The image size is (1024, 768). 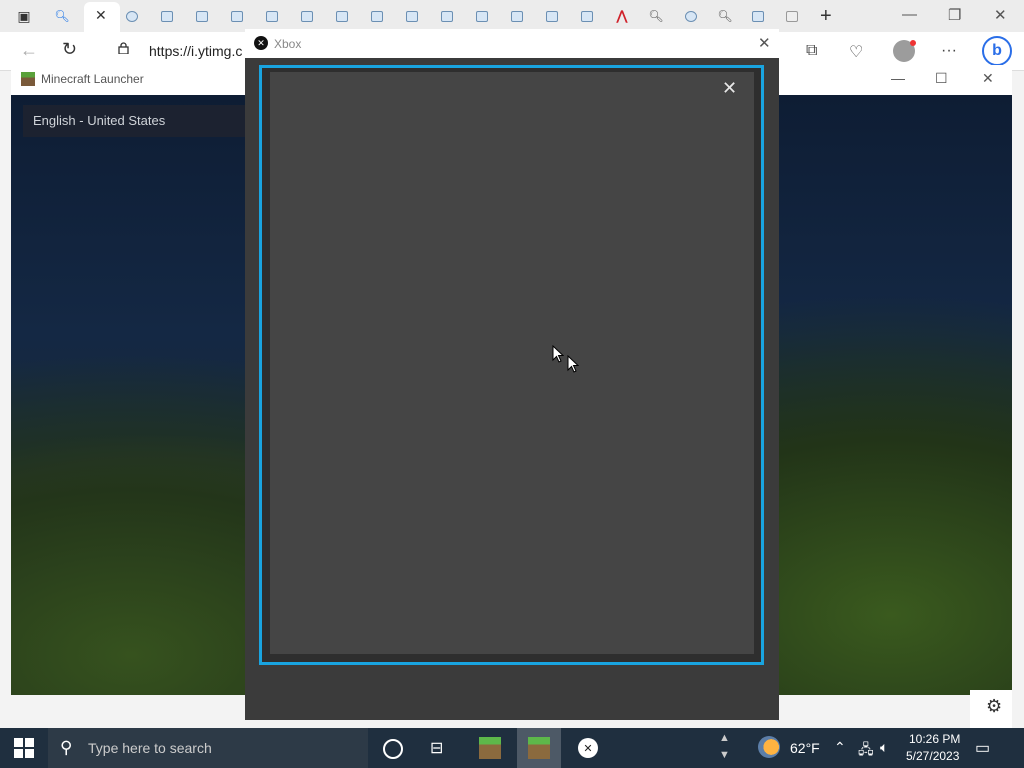 I want to click on performance-icon: ♡, so click(x=856, y=52).